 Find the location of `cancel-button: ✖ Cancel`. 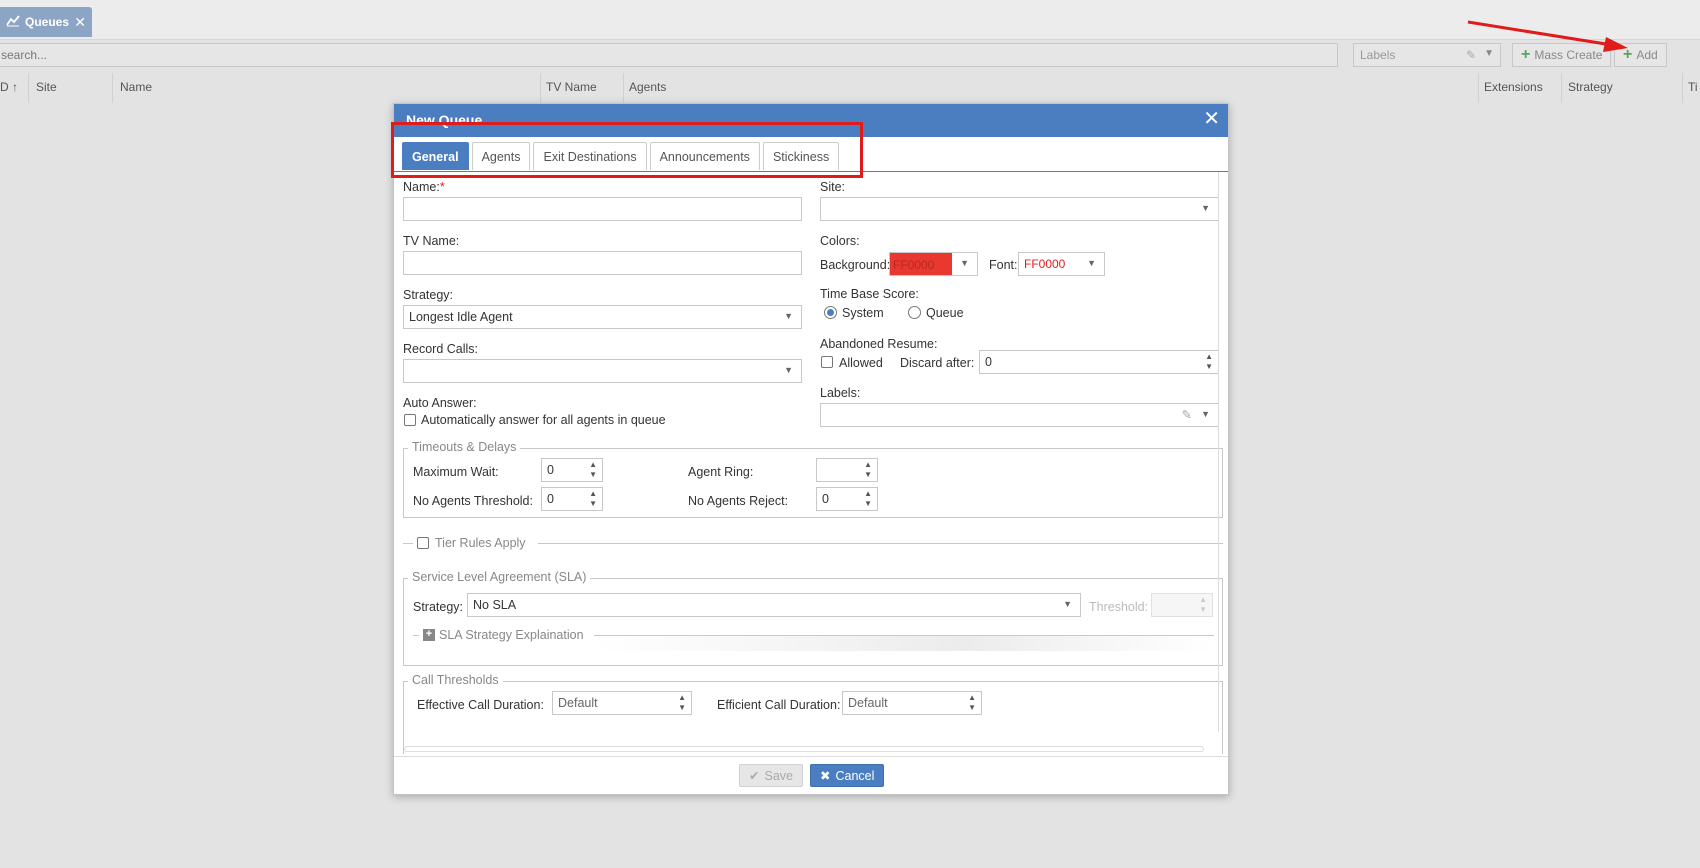

cancel-button: ✖ Cancel is located at coordinates (847, 775).